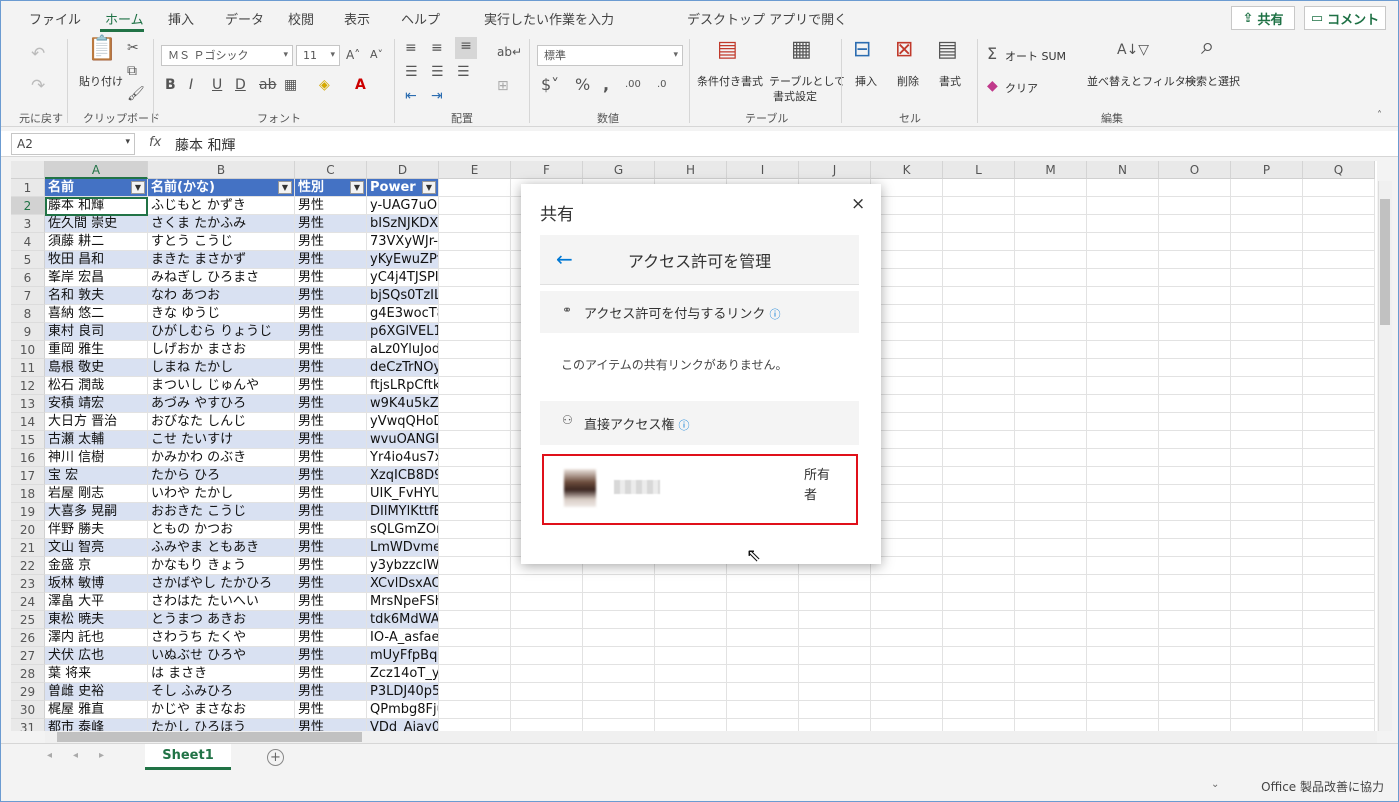 Image resolution: width=1399 pixels, height=802 pixels. Describe the element at coordinates (403, 332) in the screenshot. I see `table-cell: p6XGlVEL1WU` at that location.